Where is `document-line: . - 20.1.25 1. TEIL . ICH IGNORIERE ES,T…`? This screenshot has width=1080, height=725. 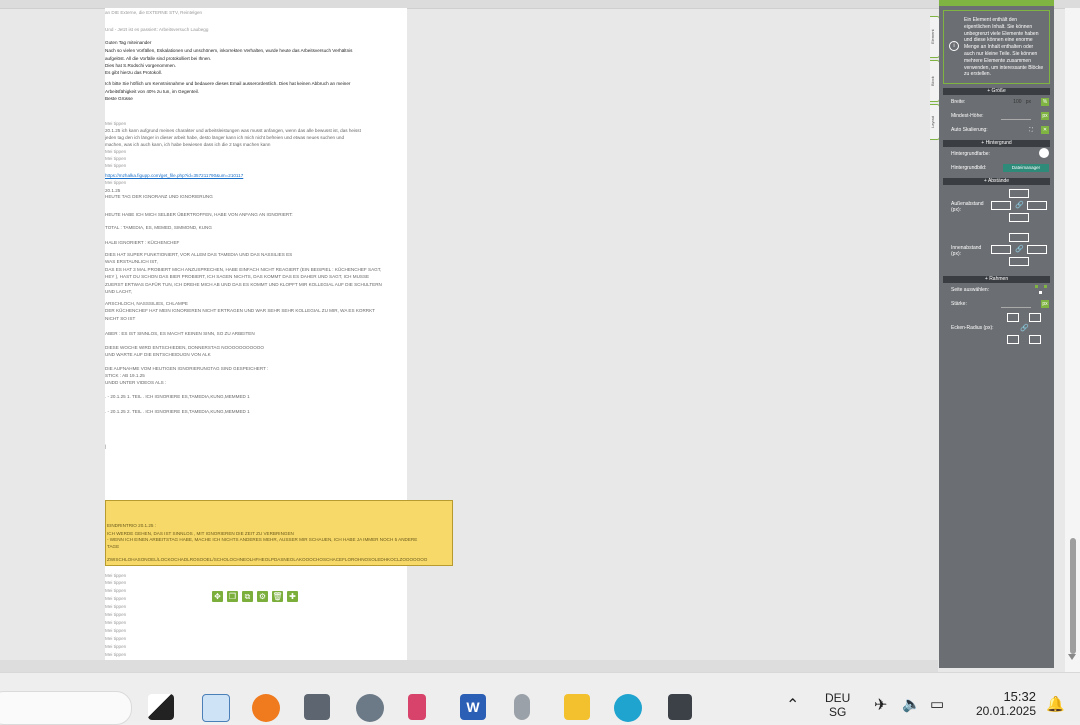 document-line: . - 20.1.25 1. TEIL . ICH IGNORIERE ES,T… is located at coordinates (177, 396).